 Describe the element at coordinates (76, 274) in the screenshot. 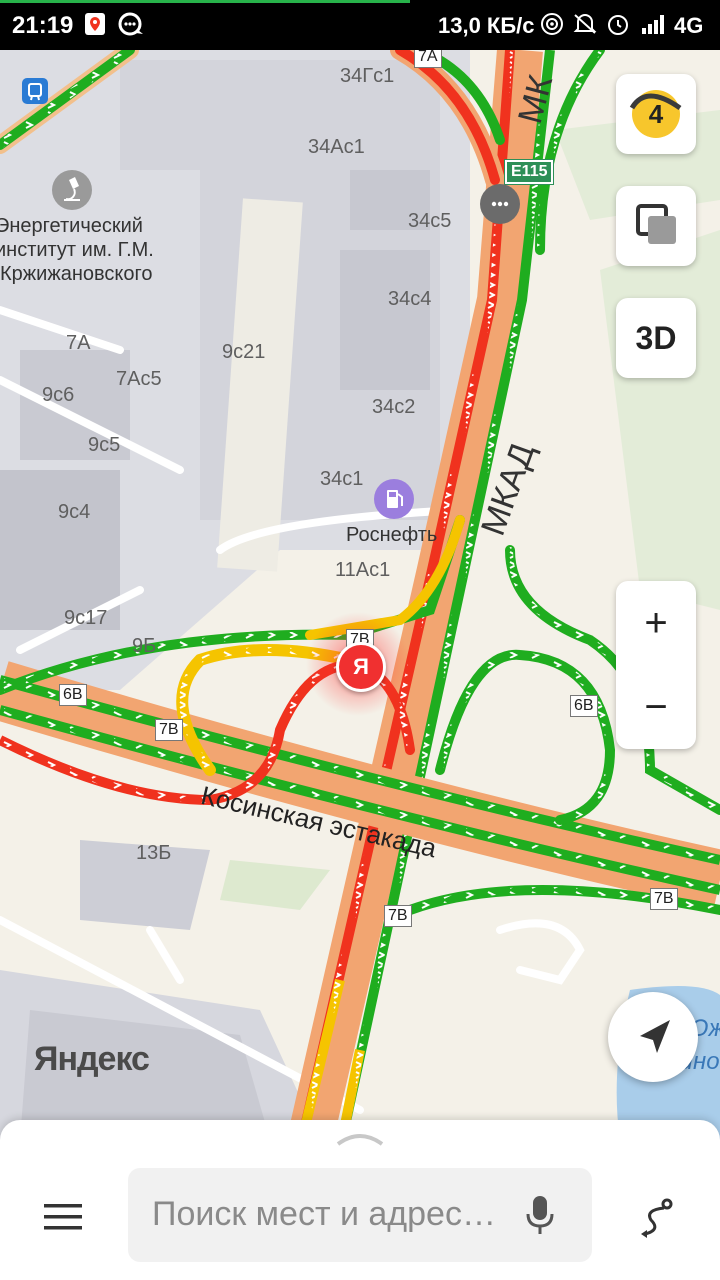

I see `institute-label-line3: Кржижановского` at that location.